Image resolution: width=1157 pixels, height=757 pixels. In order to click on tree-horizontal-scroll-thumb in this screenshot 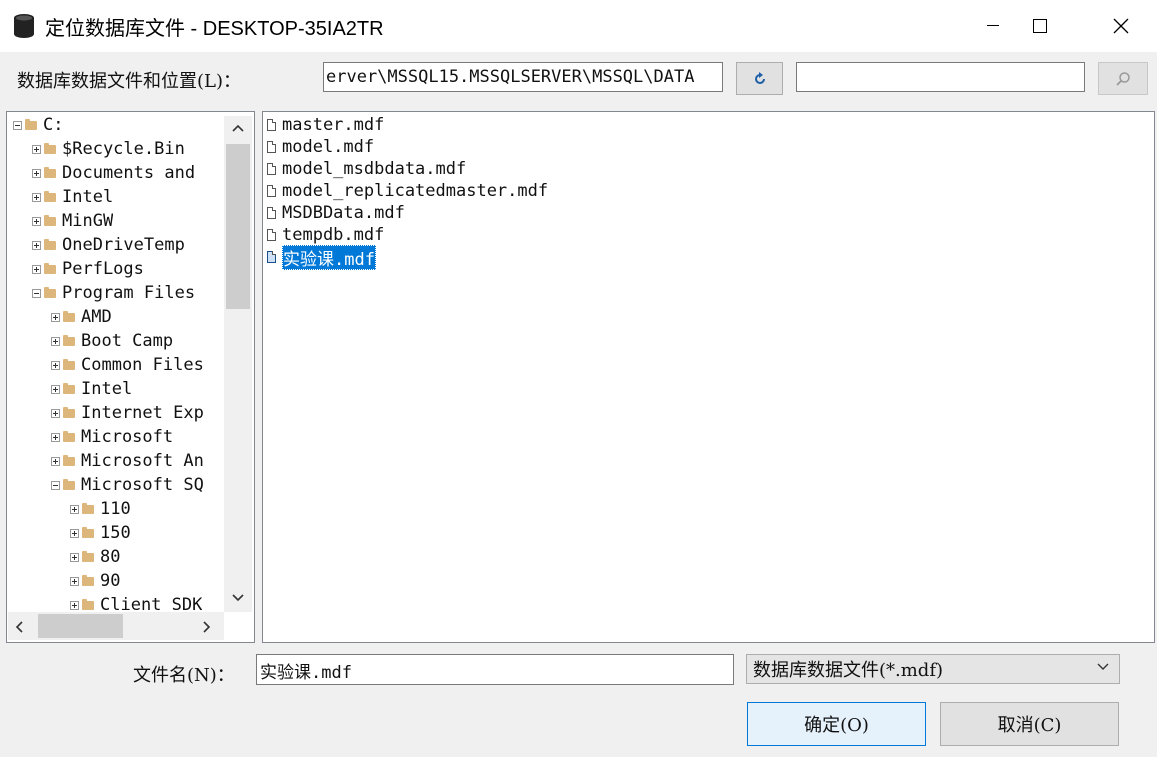, I will do `click(80, 626)`.